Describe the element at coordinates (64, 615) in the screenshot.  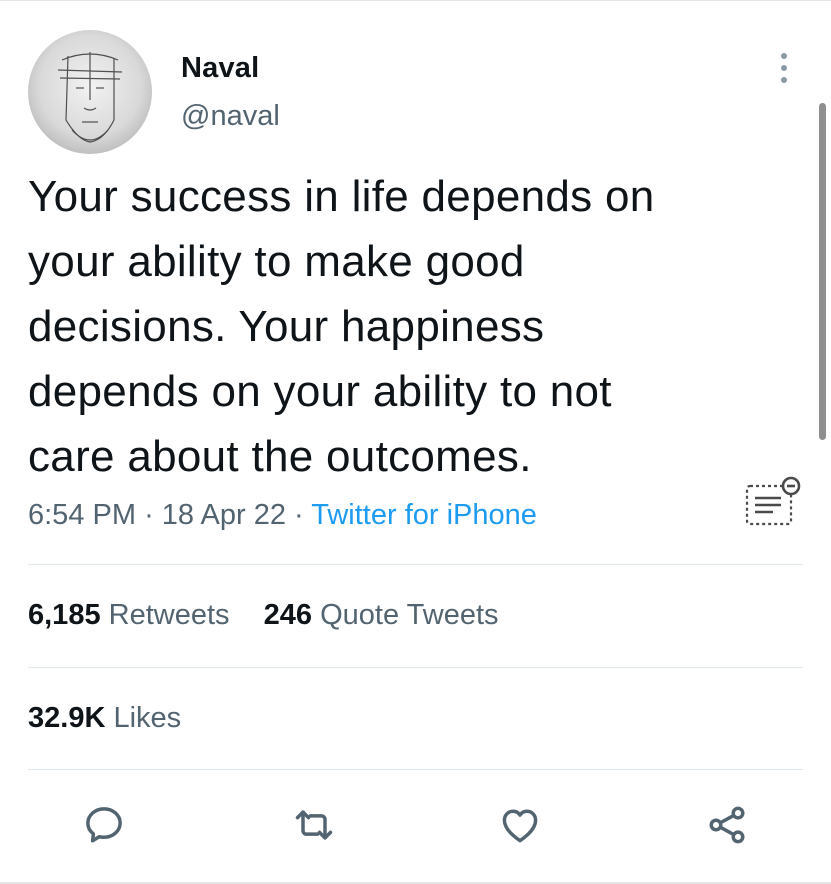
I see `retweets-count: 6,185` at that location.